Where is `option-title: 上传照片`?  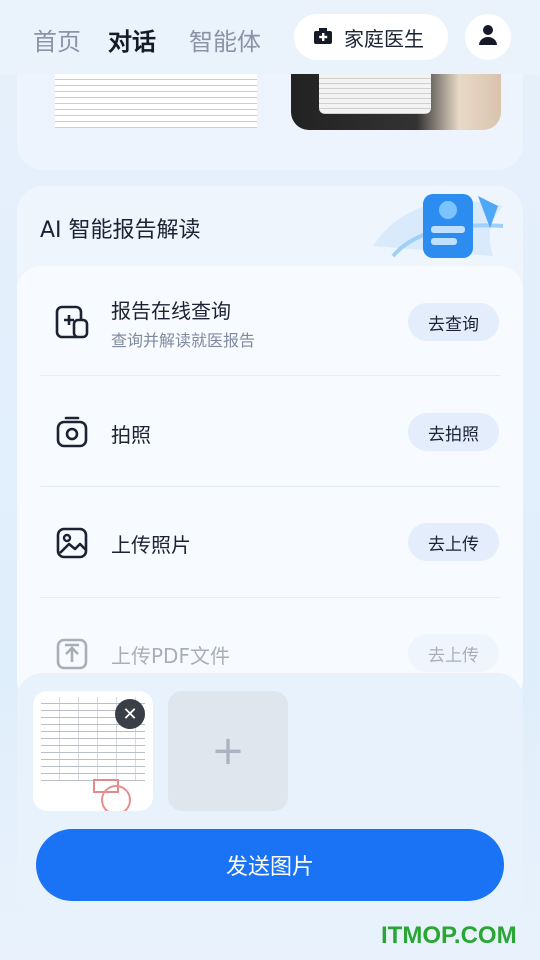
option-title: 上传照片 is located at coordinates (151, 545).